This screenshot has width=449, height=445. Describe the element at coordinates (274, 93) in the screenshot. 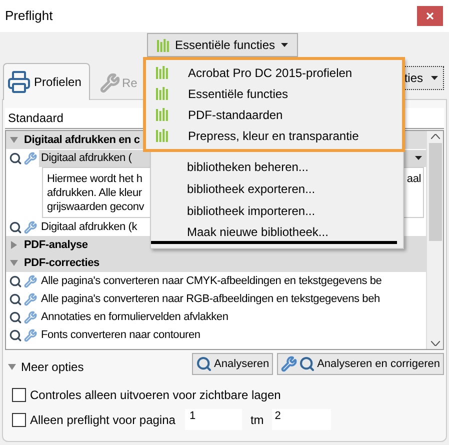

I see `menu-item: Essentiële functies` at that location.